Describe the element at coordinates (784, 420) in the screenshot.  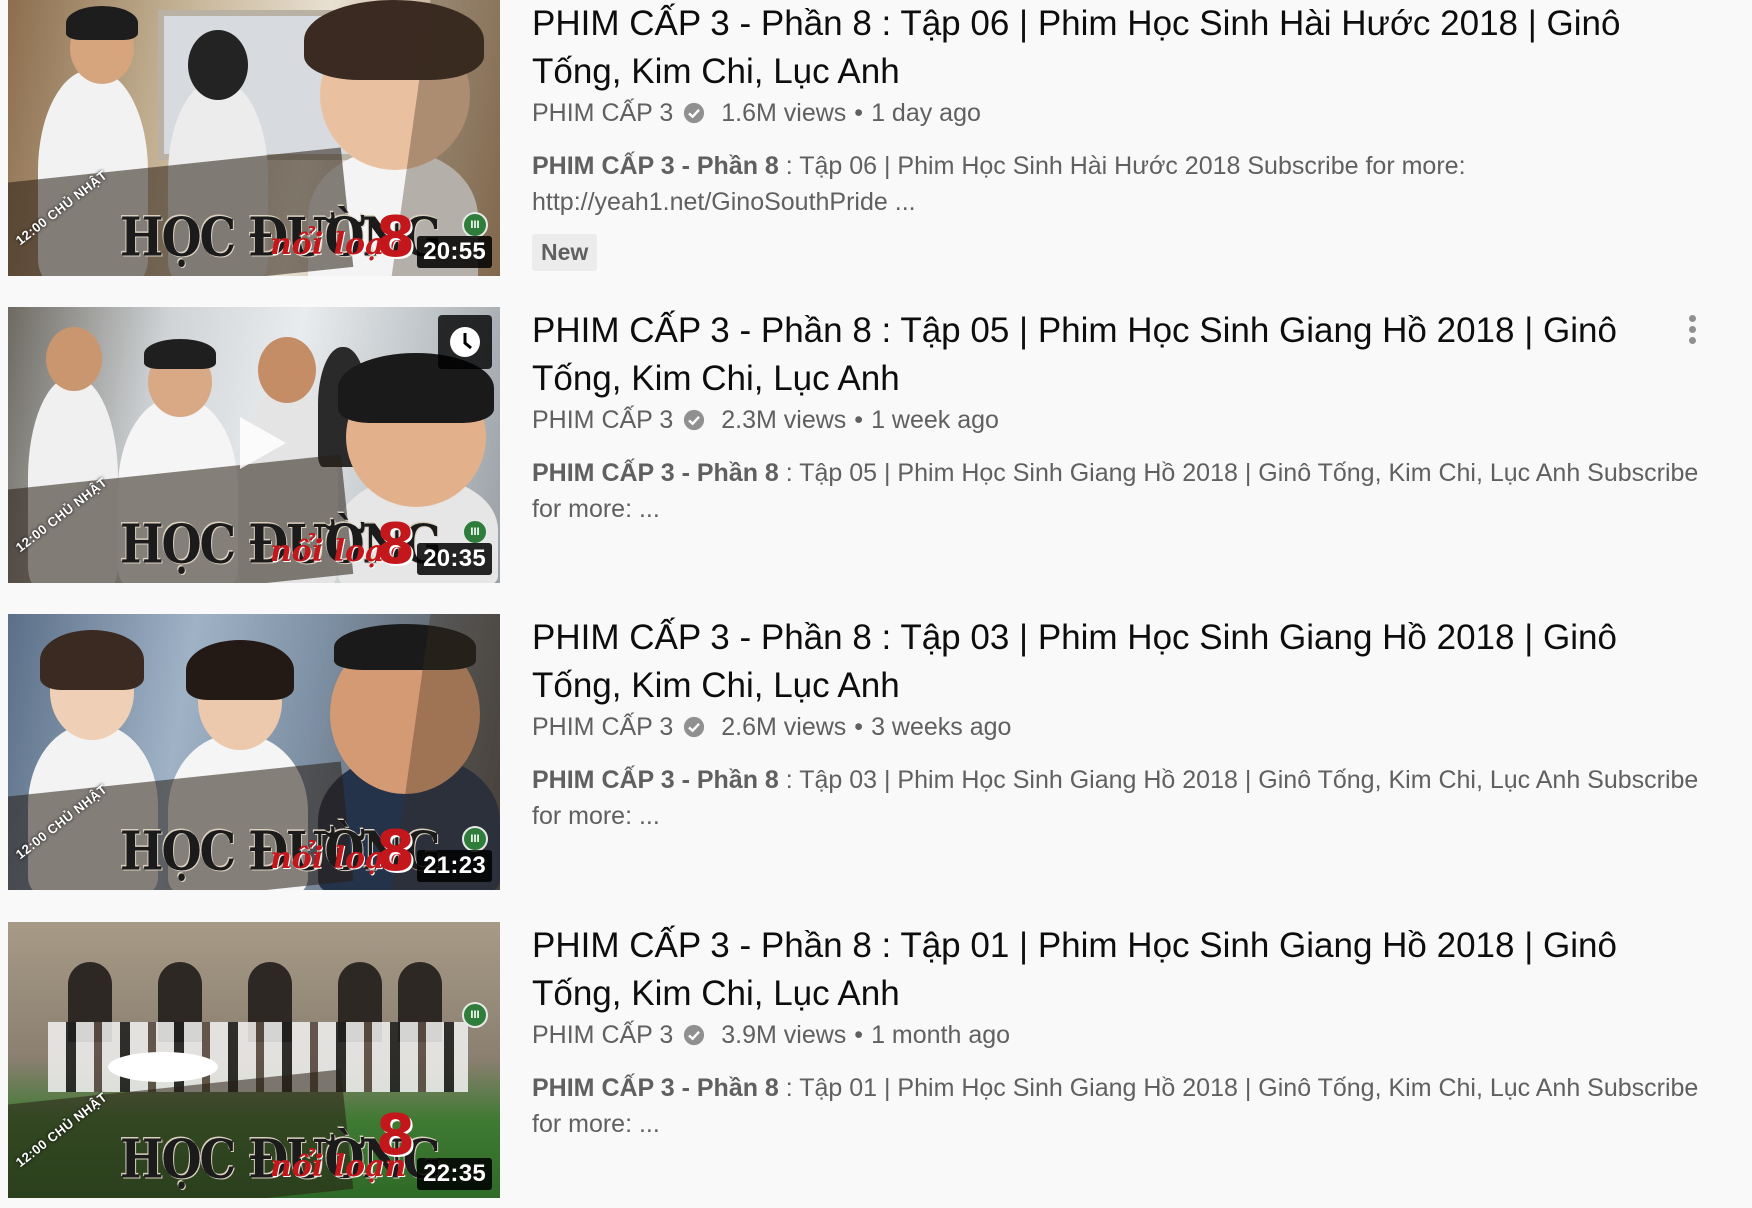
I see `view-count: 2.3M views` at that location.